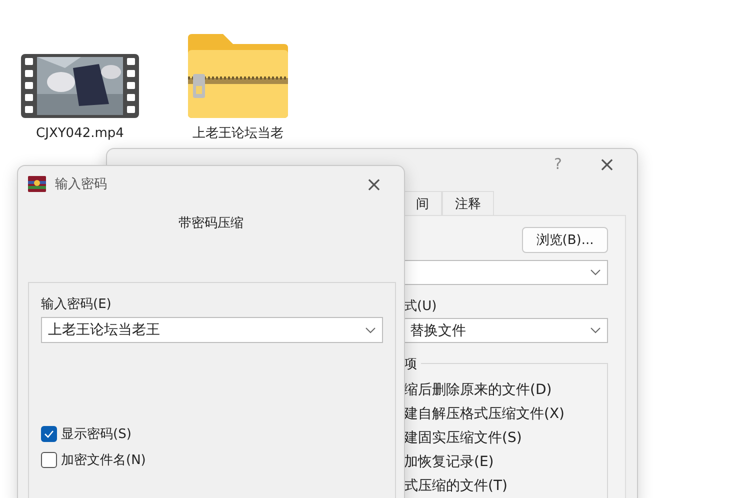 Image resolution: width=735 pixels, height=498 pixels. I want to click on tab: 注释, so click(468, 203).